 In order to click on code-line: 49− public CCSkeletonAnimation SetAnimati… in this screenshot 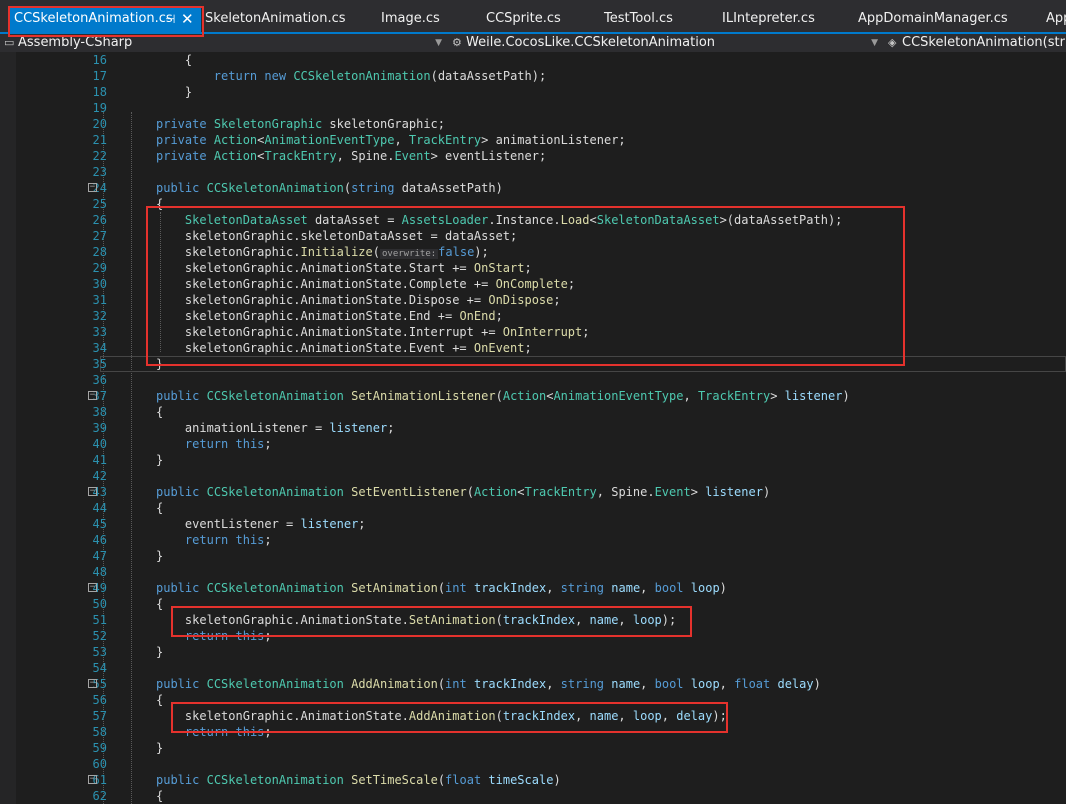, I will do `click(533, 588)`.